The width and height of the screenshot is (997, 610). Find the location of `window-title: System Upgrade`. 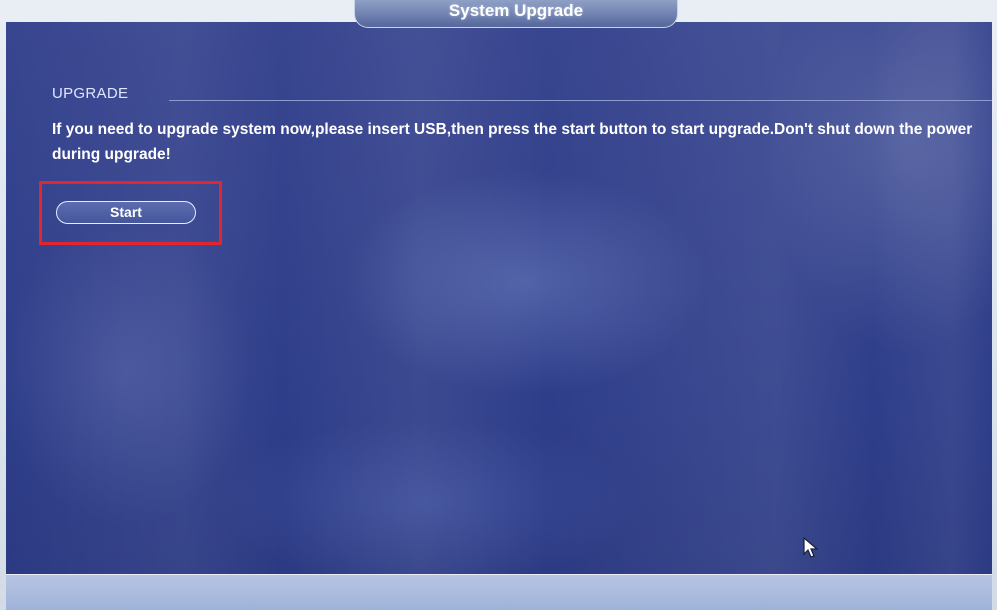

window-title: System Upgrade is located at coordinates (516, 14).